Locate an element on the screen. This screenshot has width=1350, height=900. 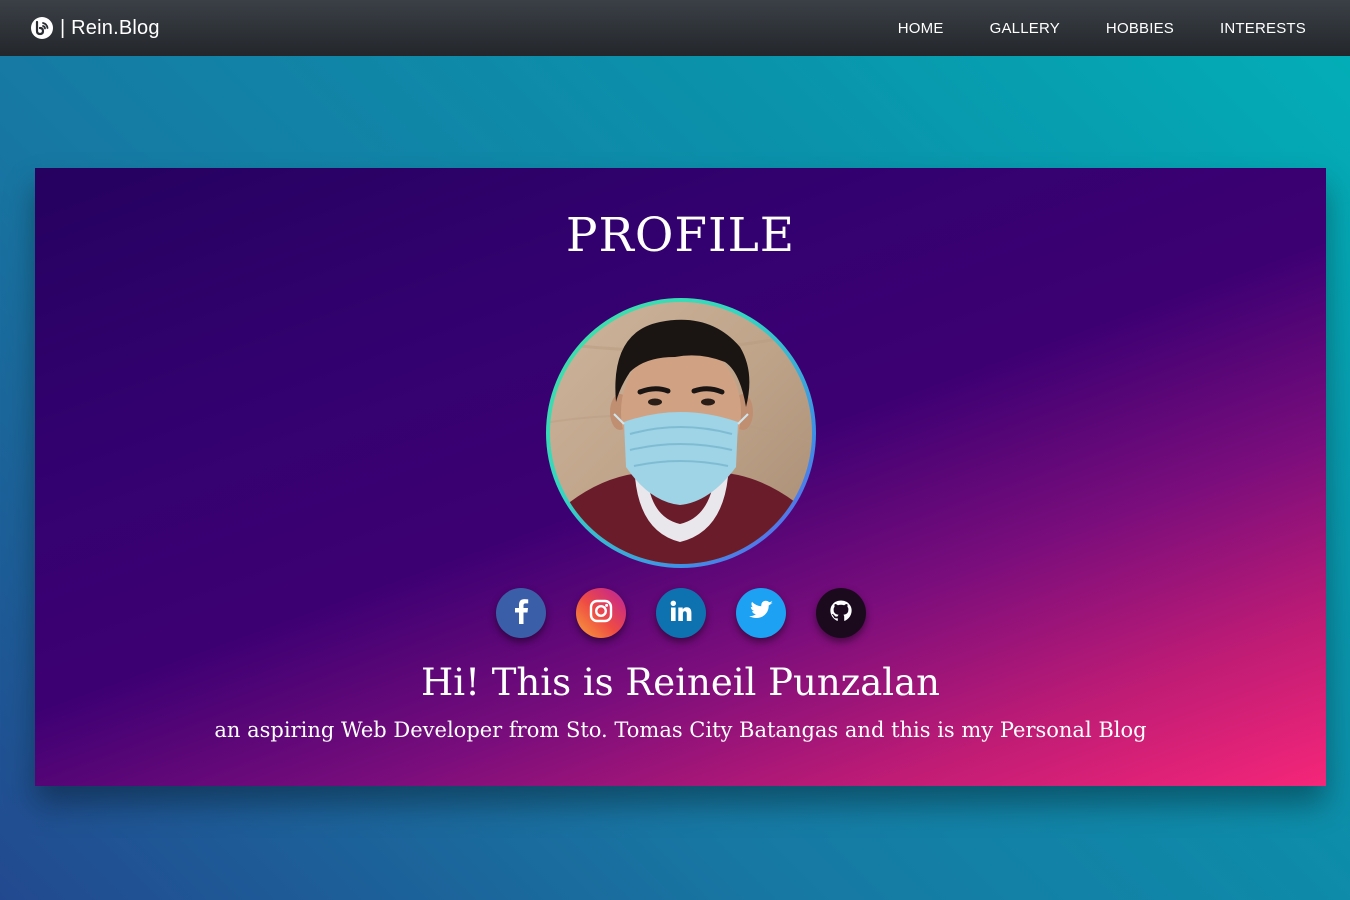
github-icon is located at coordinates (841, 613).